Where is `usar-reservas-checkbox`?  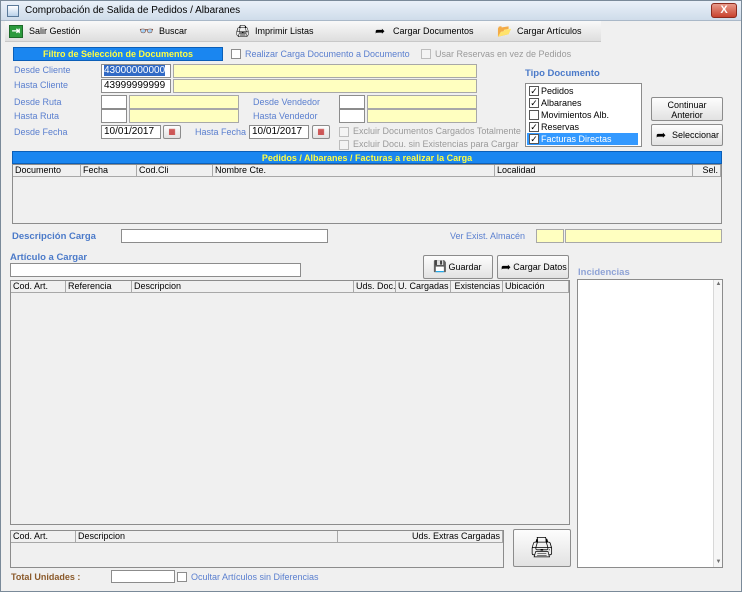 usar-reservas-checkbox is located at coordinates (426, 54).